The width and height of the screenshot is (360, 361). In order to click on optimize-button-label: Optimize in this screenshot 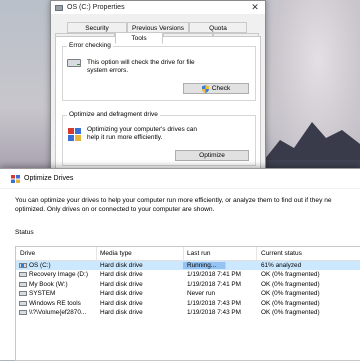, I will do `click(212, 155)`.